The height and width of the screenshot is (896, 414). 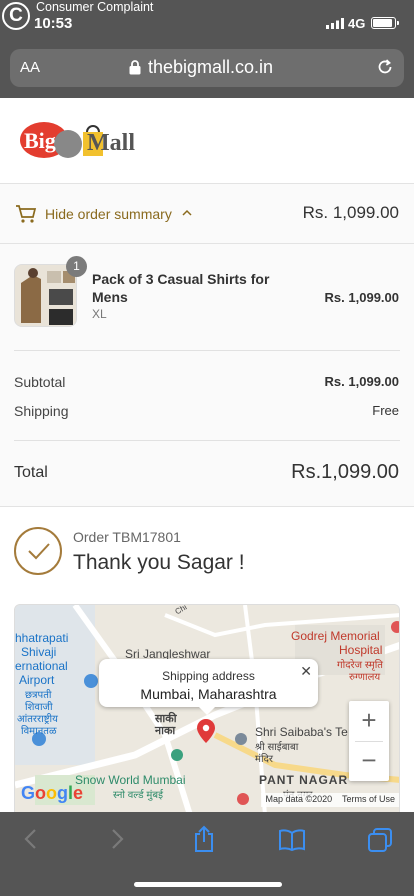 I want to click on close-icon: ✕, so click(x=306, y=671).